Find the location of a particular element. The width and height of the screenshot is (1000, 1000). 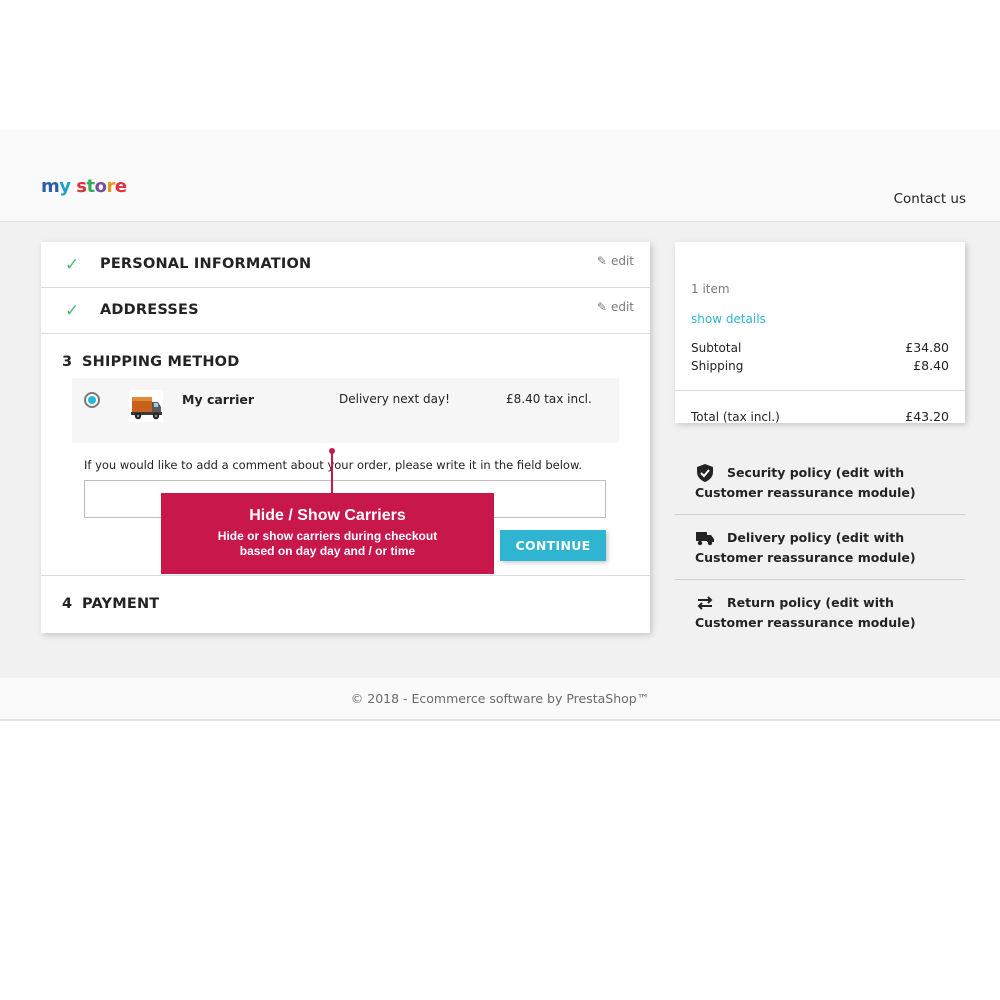

step-payment: 4 PAYMENT is located at coordinates (345, 604).